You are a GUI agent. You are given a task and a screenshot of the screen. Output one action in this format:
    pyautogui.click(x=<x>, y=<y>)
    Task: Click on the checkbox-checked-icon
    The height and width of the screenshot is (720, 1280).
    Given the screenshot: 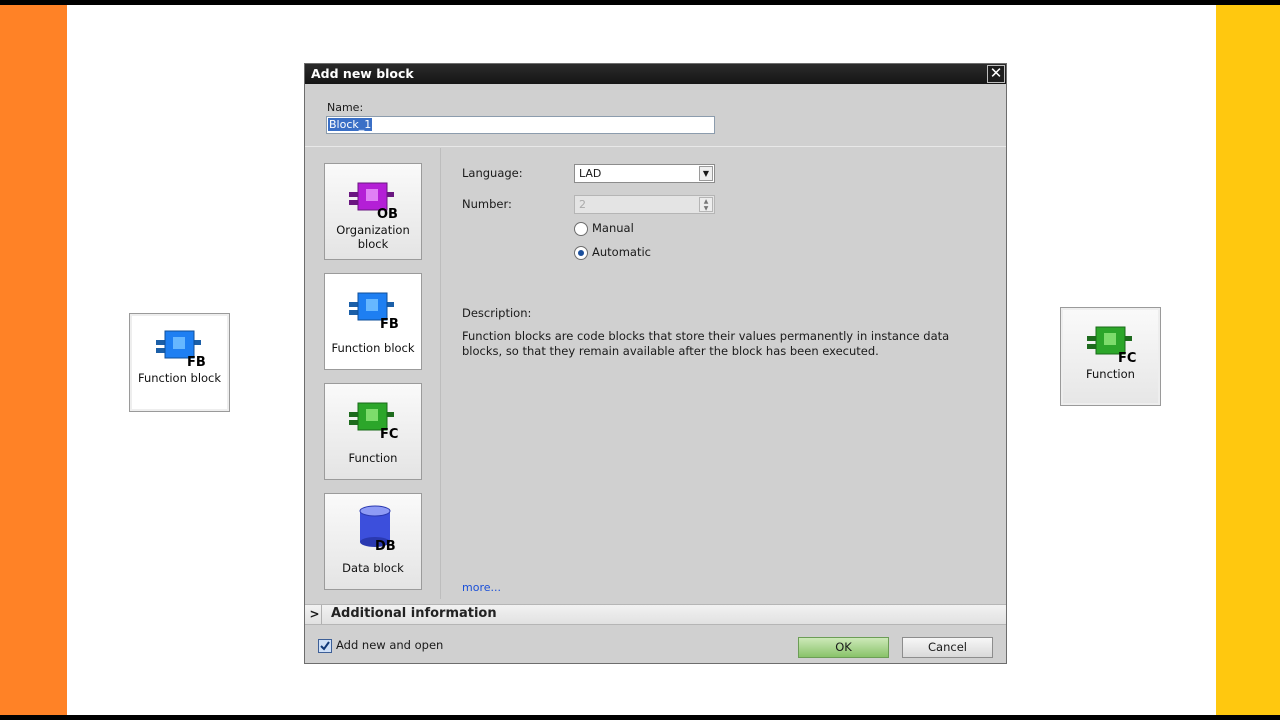 What is the action you would take?
    pyautogui.click(x=325, y=645)
    